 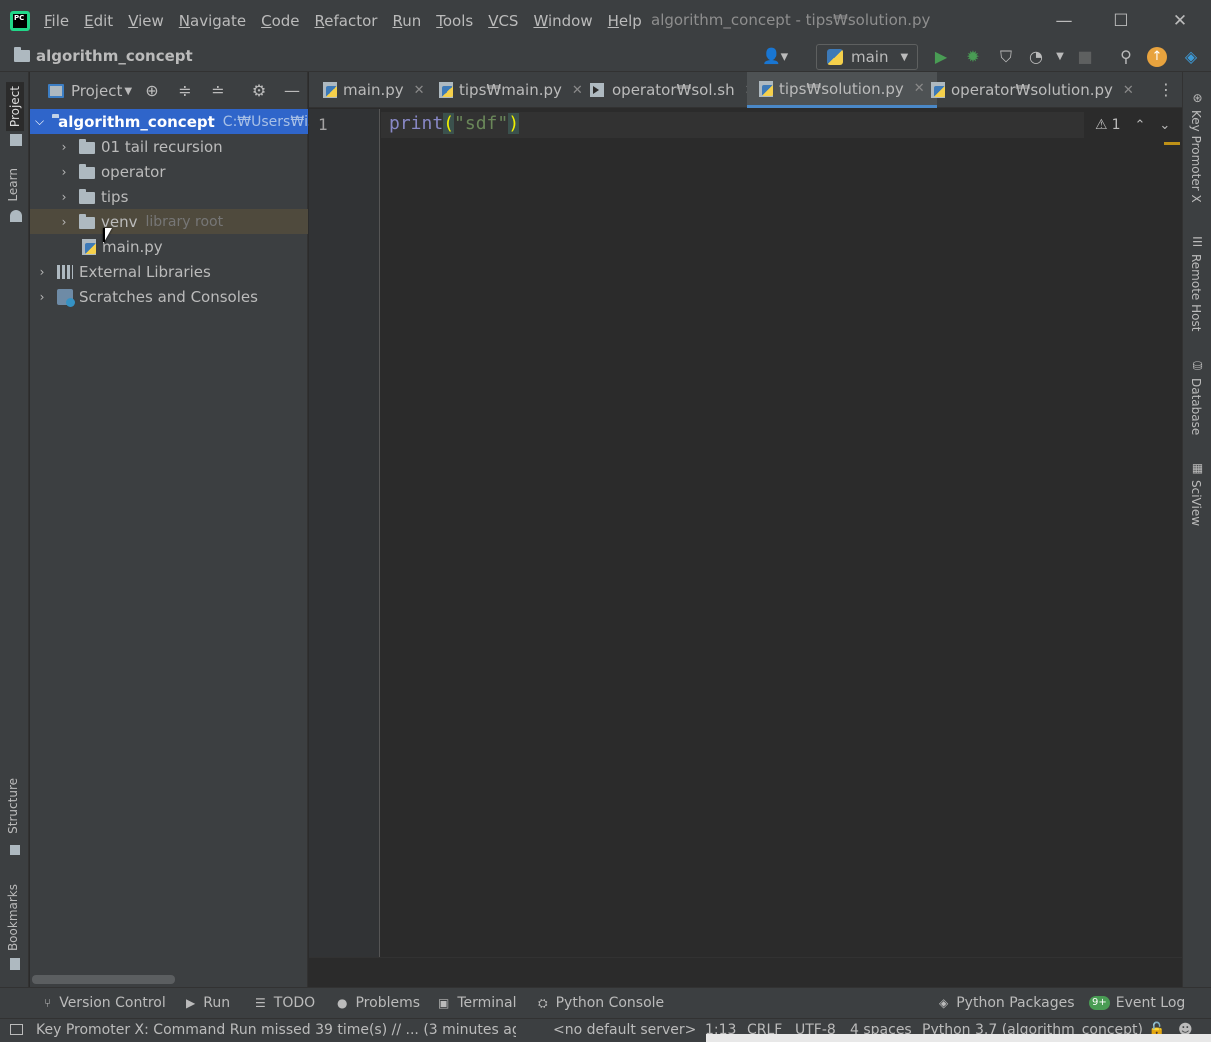 What do you see at coordinates (146, 21) in the screenshot?
I see `menu-view: View` at bounding box center [146, 21].